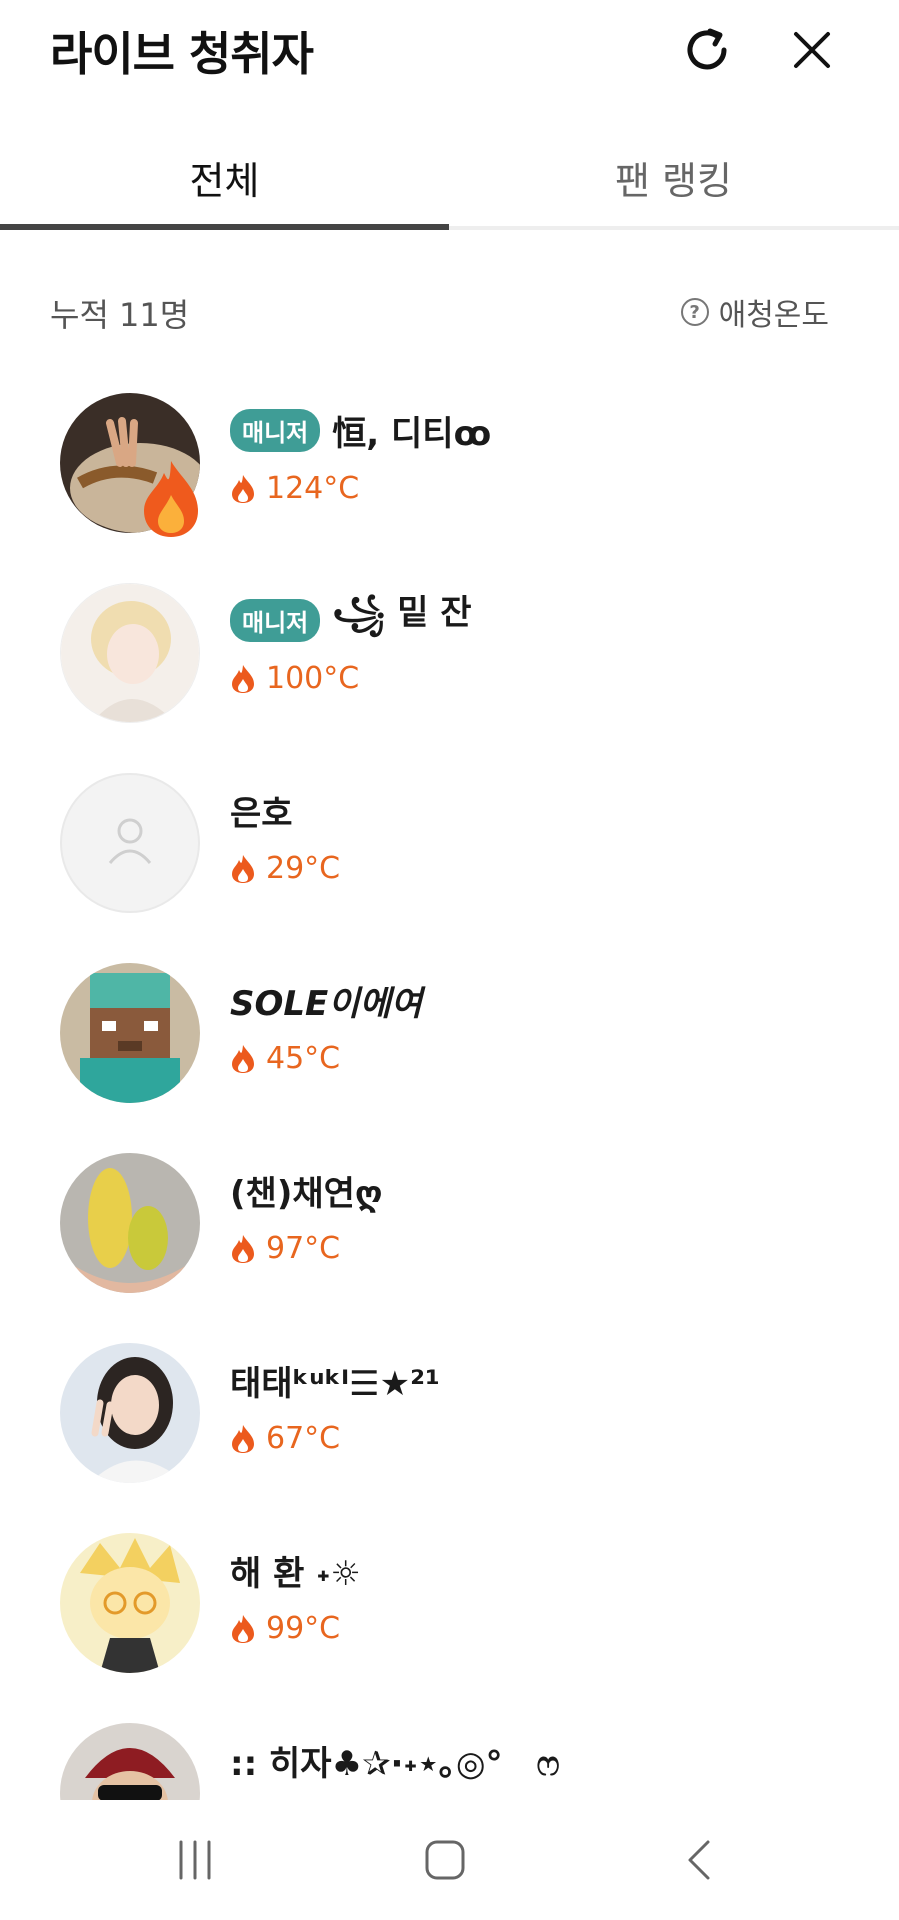  I want to click on temperature-line: 67°C, so click(285, 1438).